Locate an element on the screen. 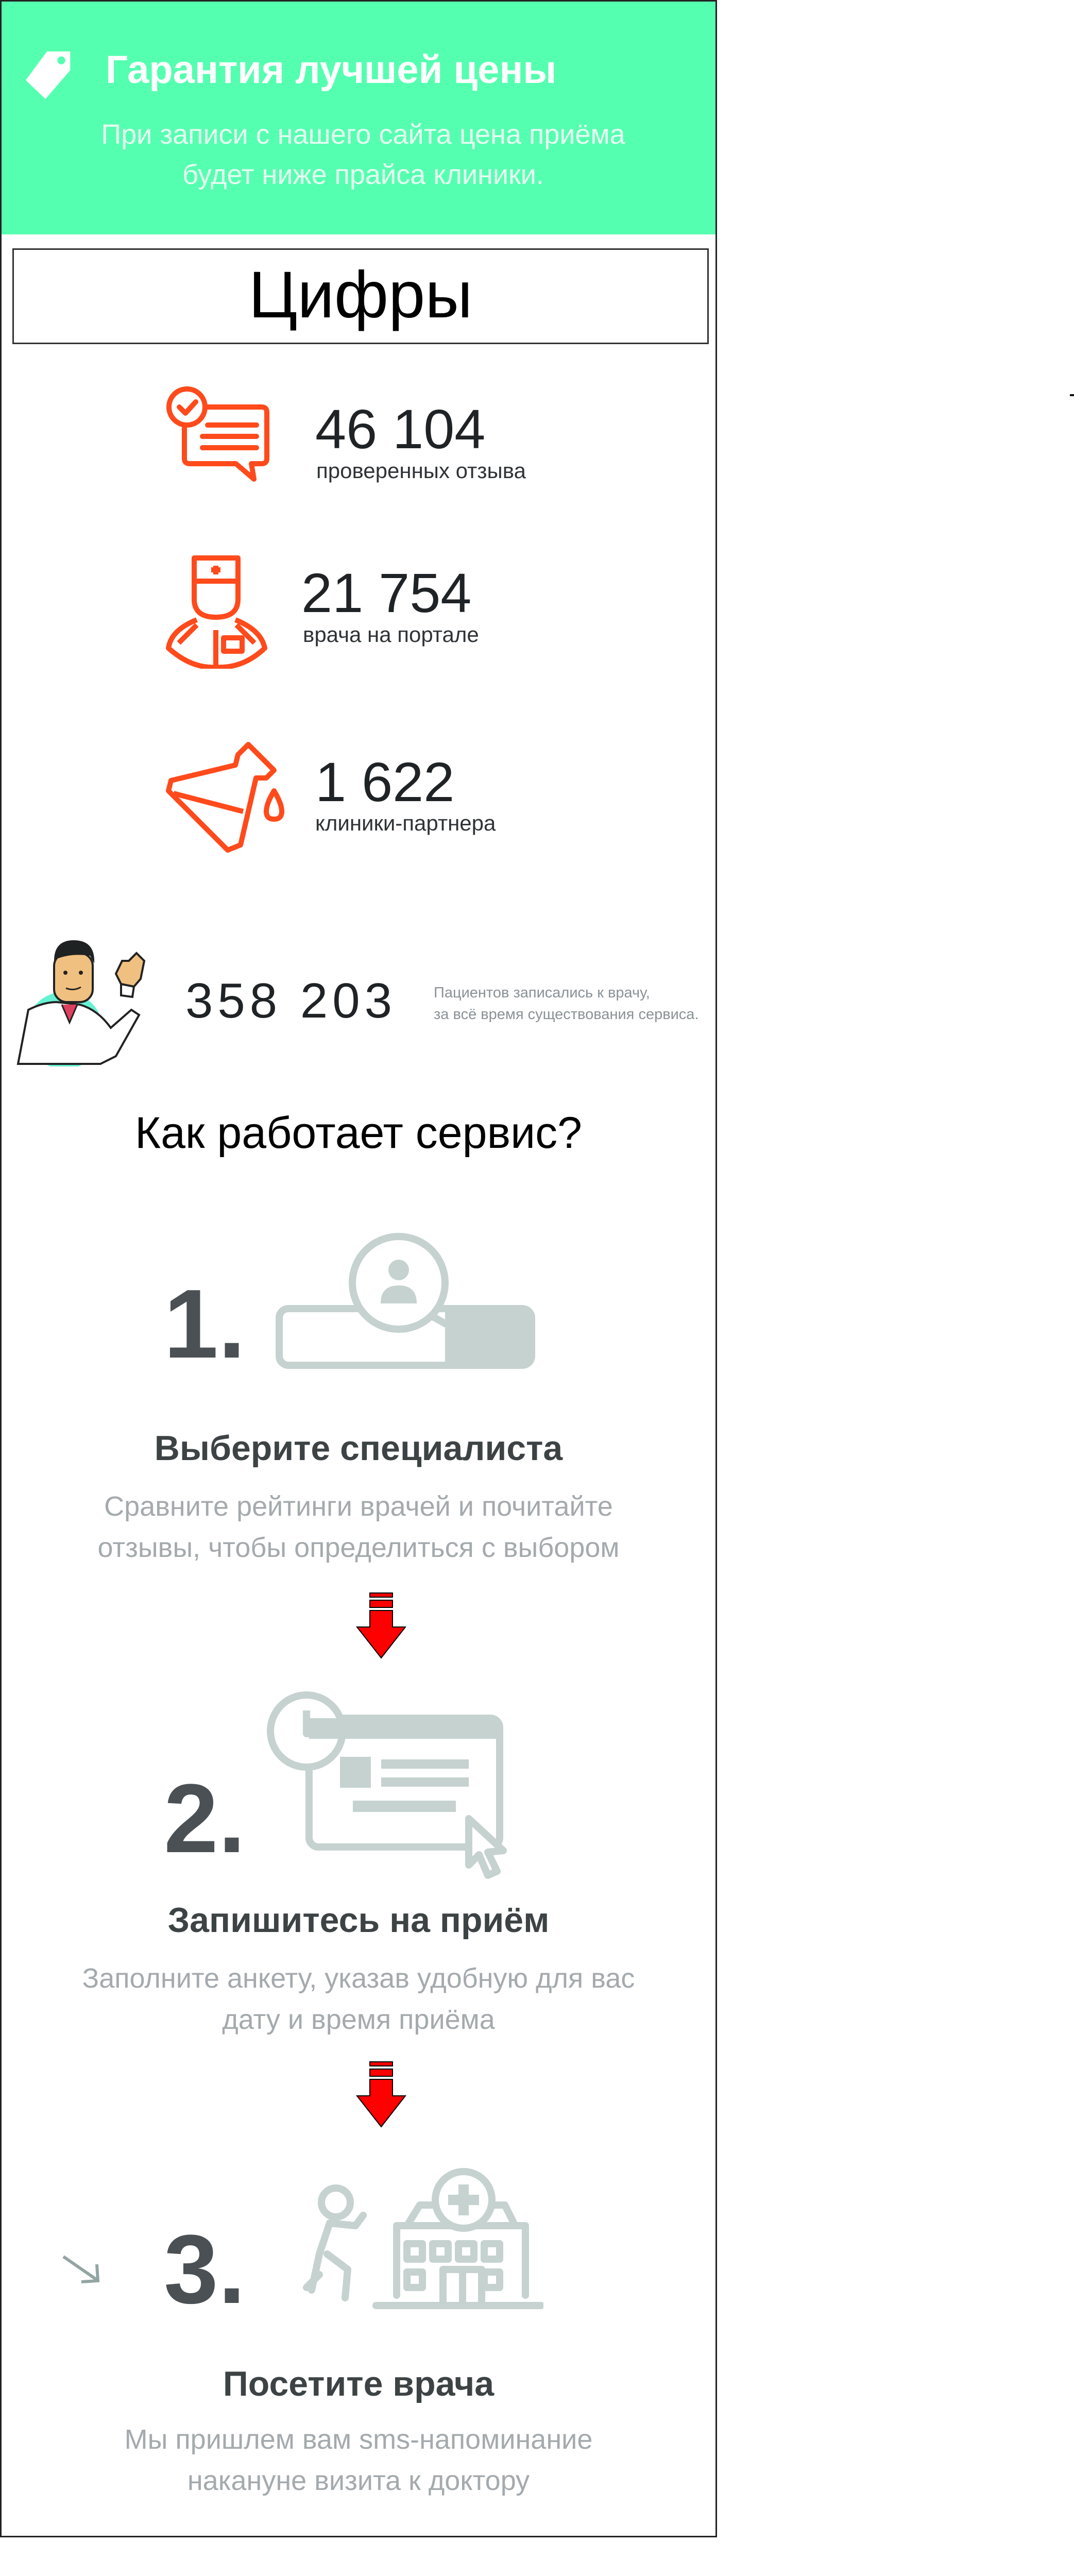  step-description-line: Заполните анкету, указав удобную для вас is located at coordinates (358, 1978).